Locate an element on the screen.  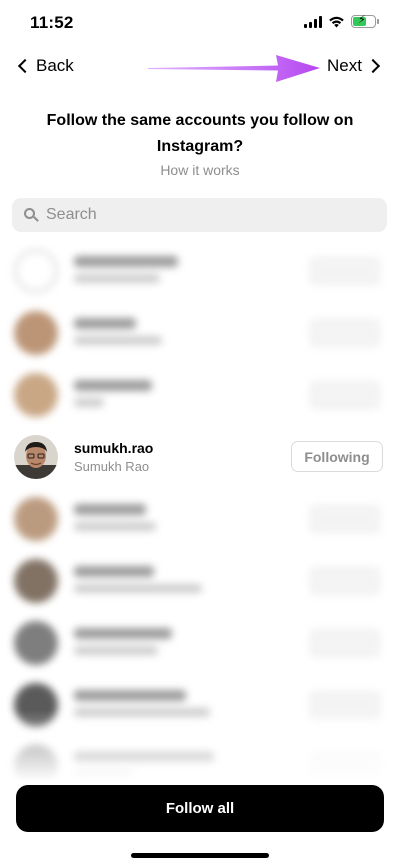
status-bar: 11:52 ⚡ is located at coordinates (200, 23).